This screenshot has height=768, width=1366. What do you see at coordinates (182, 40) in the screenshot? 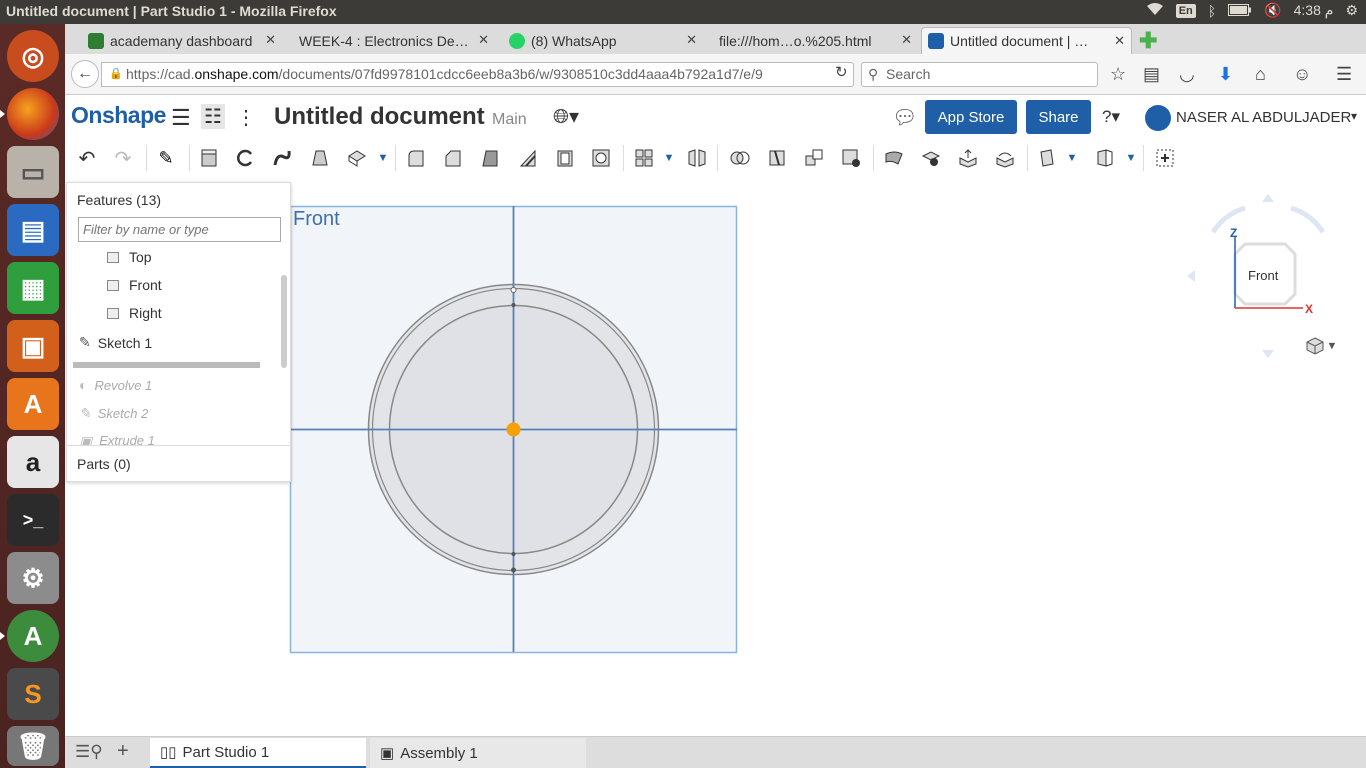
I see `browser-tab: academany dashboard ✕` at bounding box center [182, 40].